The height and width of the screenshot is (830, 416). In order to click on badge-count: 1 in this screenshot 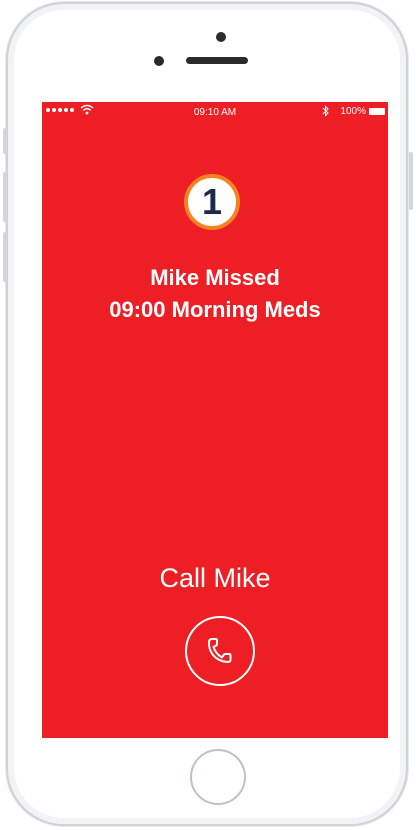, I will do `click(212, 201)`.